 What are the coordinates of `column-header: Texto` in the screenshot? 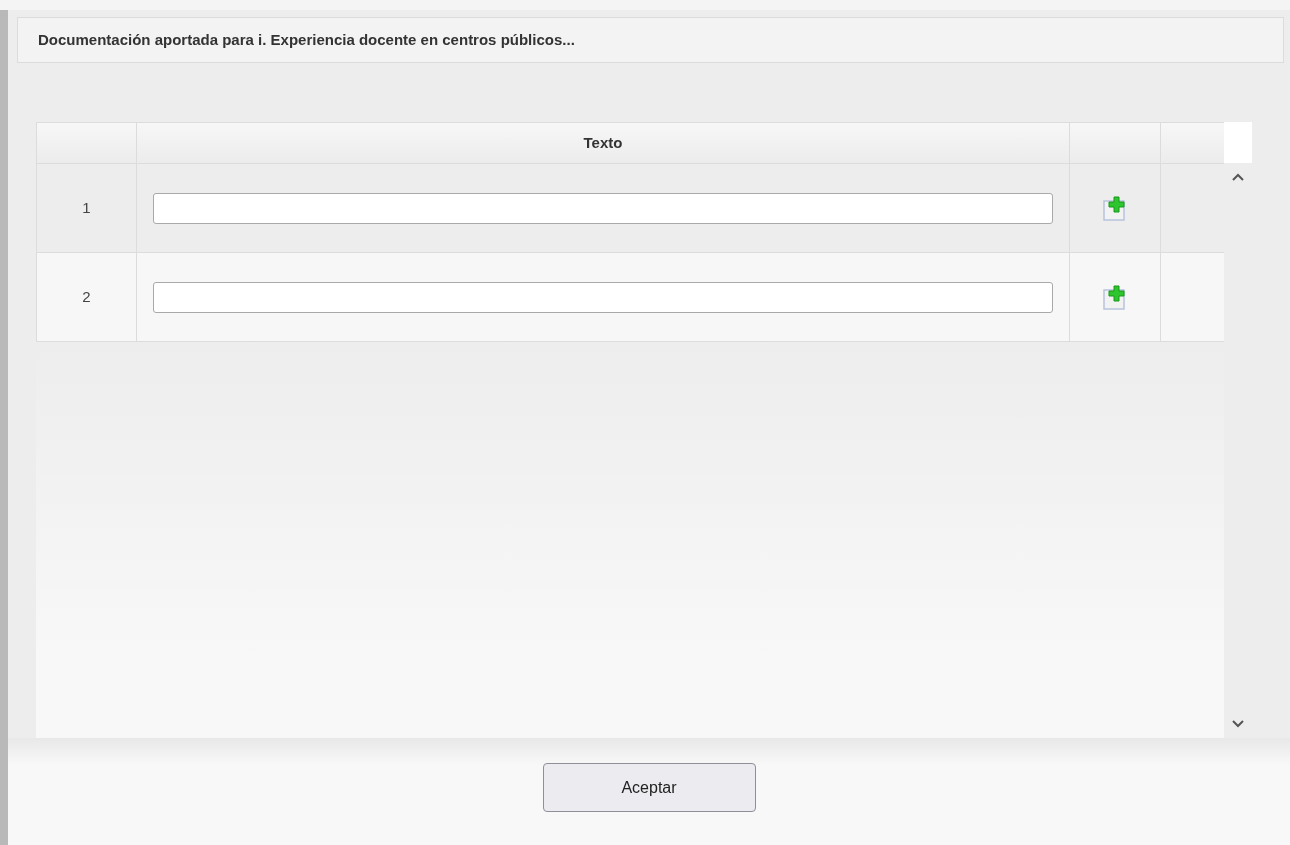 It's located at (603, 142).